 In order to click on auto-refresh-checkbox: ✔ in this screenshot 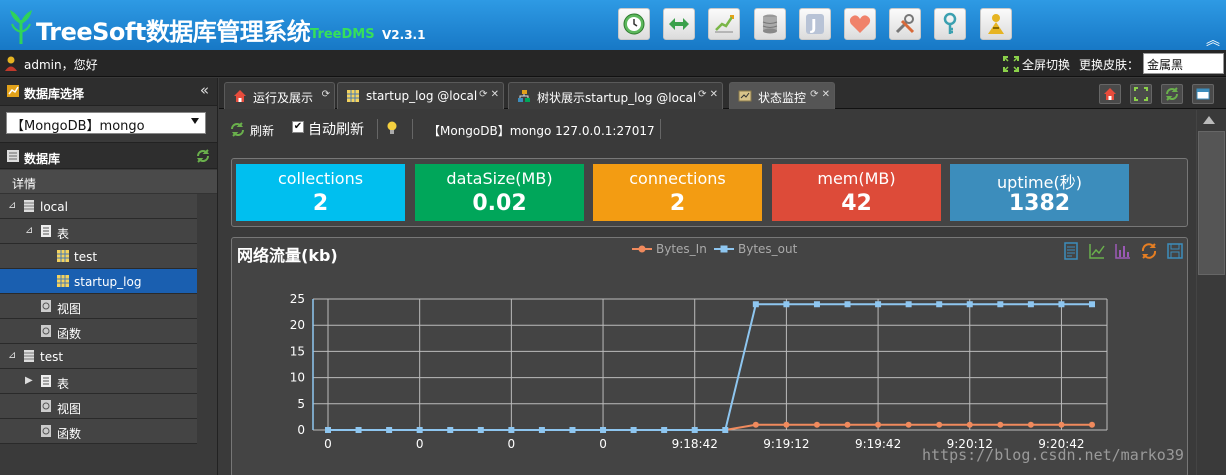, I will do `click(298, 127)`.